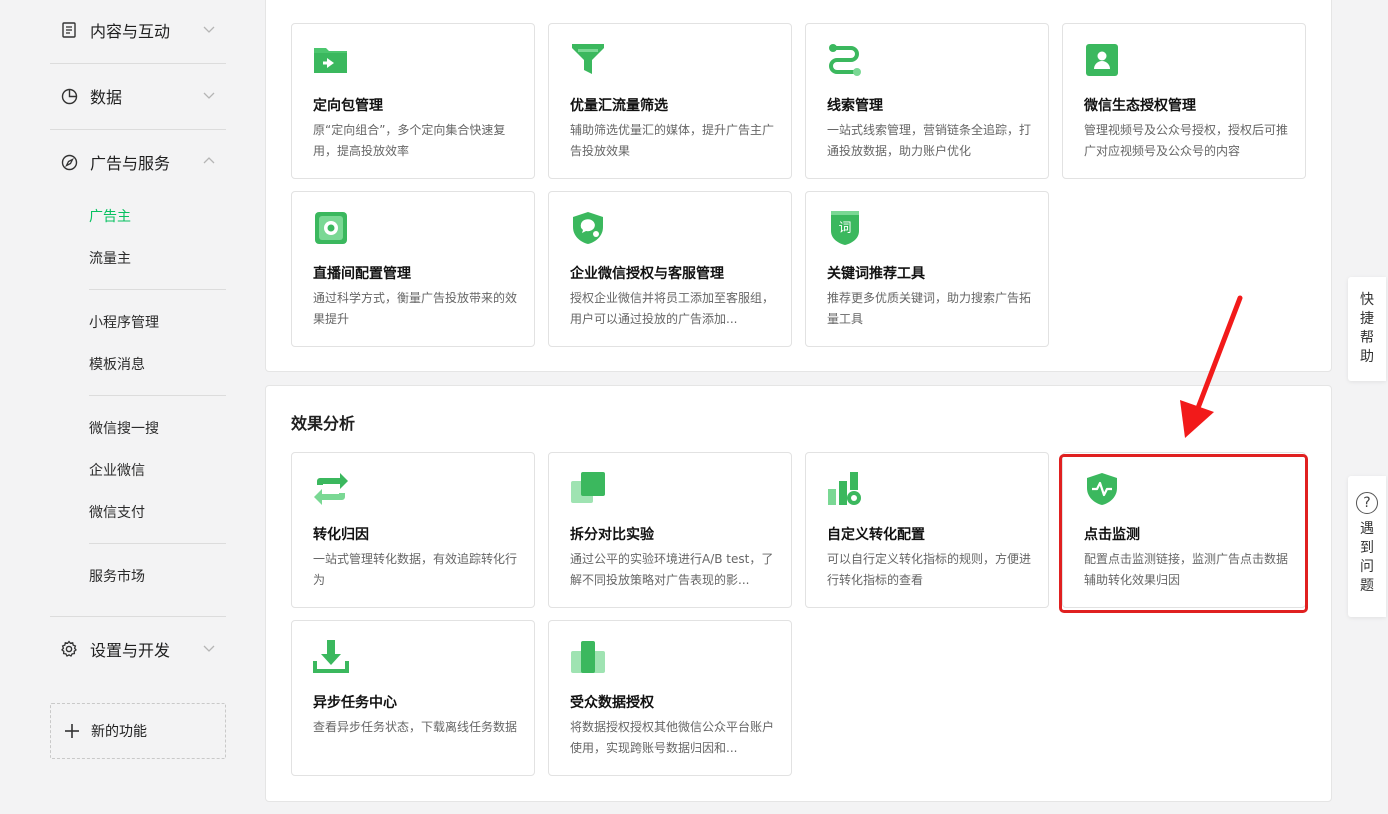 The image size is (1388, 814). Describe the element at coordinates (355, 703) in the screenshot. I see `card-title: 异步任务中心` at that location.